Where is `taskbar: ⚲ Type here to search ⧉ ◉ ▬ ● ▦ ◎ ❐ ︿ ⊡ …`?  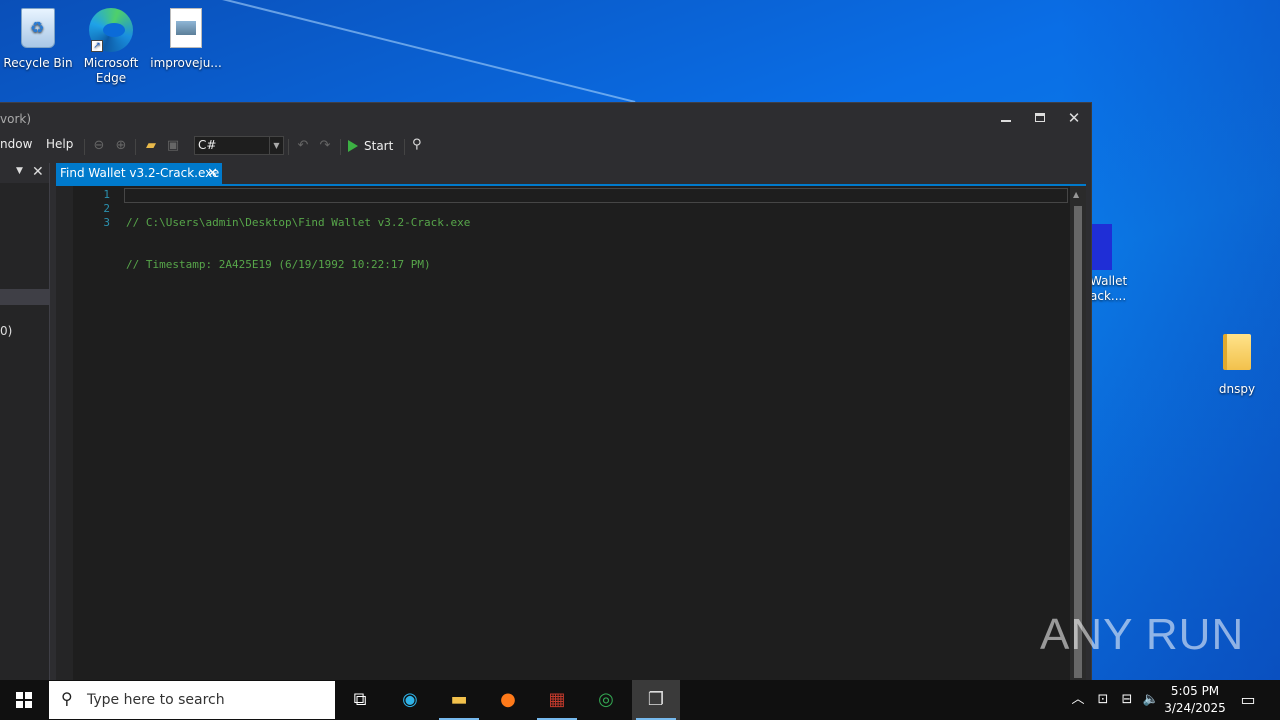
taskbar: ⚲ Type here to search ⧉ ◉ ▬ ● ▦ ◎ ❐ ︿ ⊡ … is located at coordinates (640, 700).